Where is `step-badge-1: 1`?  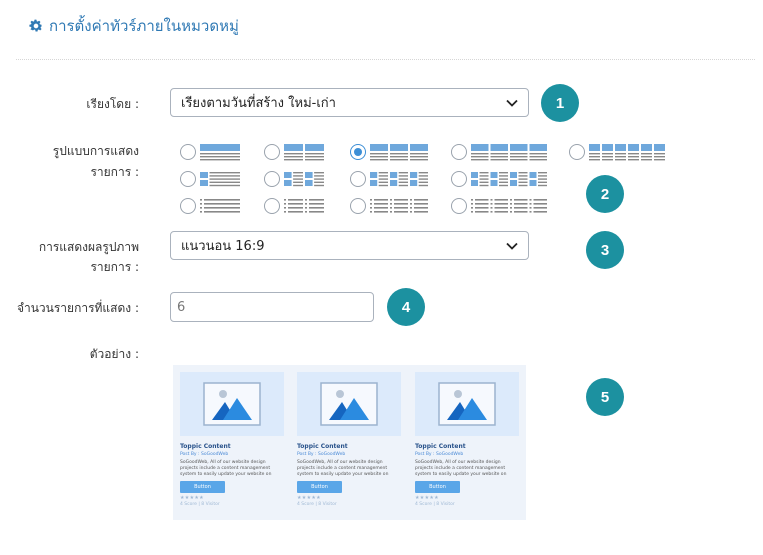
step-badge-1: 1 is located at coordinates (560, 103).